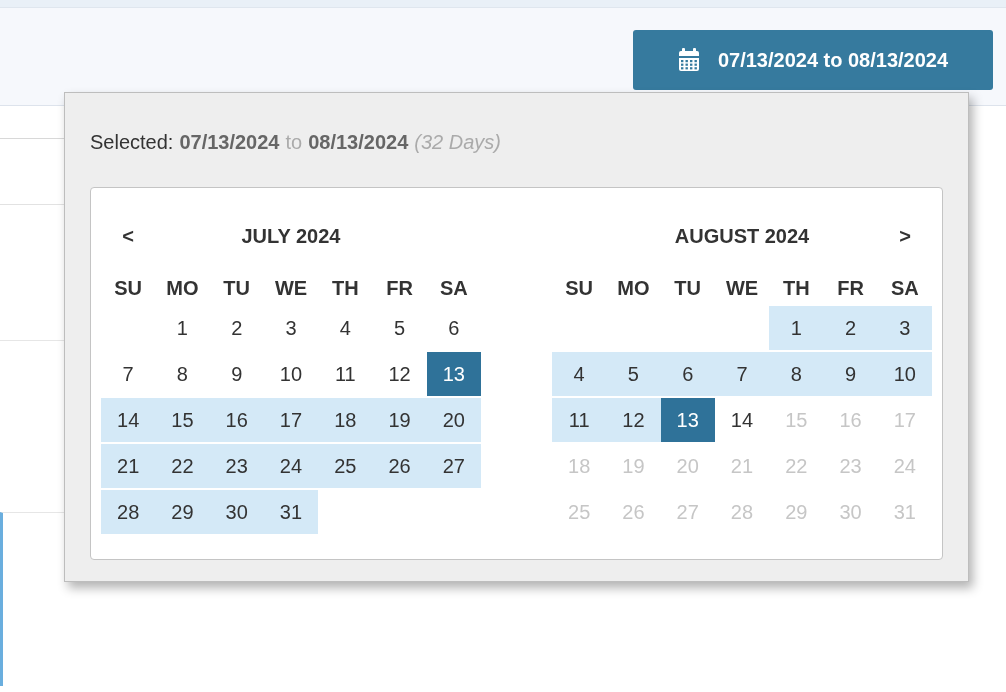 The width and height of the screenshot is (1006, 692). What do you see at coordinates (453, 420) in the screenshot?
I see `calendar-day: 20` at bounding box center [453, 420].